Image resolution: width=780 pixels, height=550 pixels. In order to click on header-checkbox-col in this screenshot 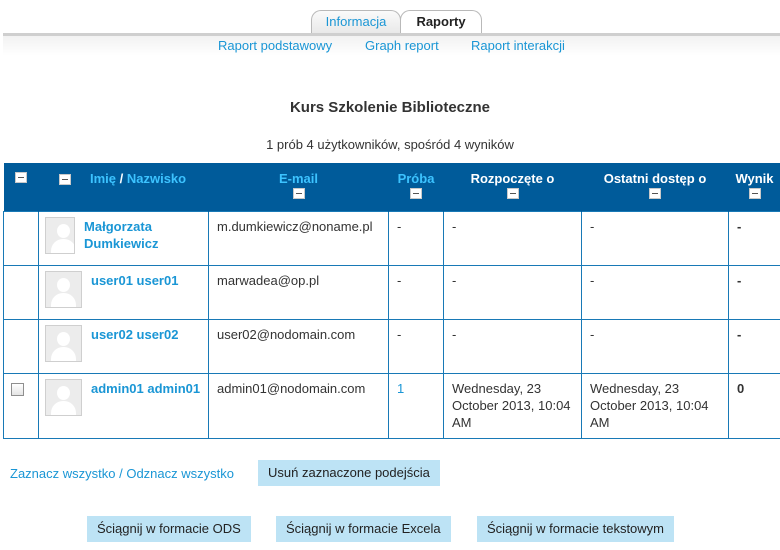, I will do `click(21, 187)`.